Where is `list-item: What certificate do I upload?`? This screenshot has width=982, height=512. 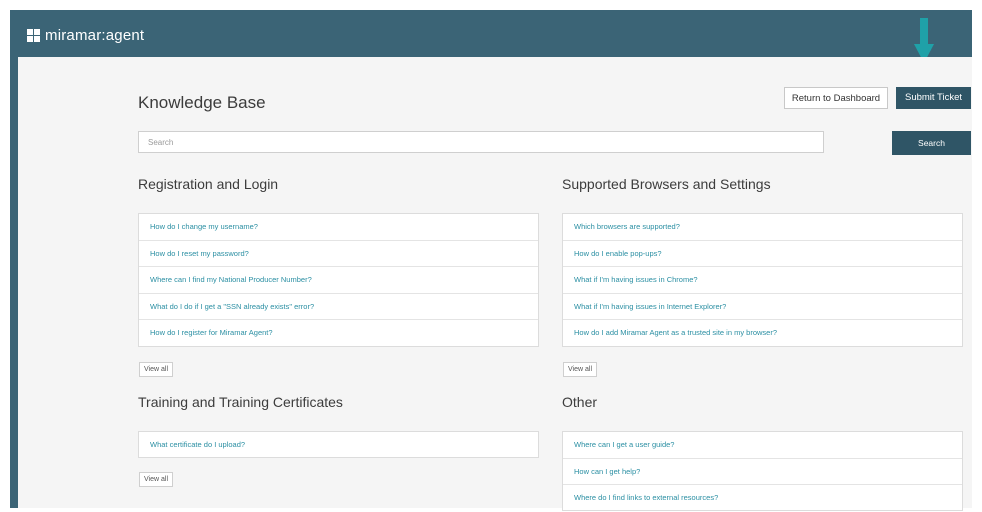 list-item: What certificate do I upload? is located at coordinates (338, 445).